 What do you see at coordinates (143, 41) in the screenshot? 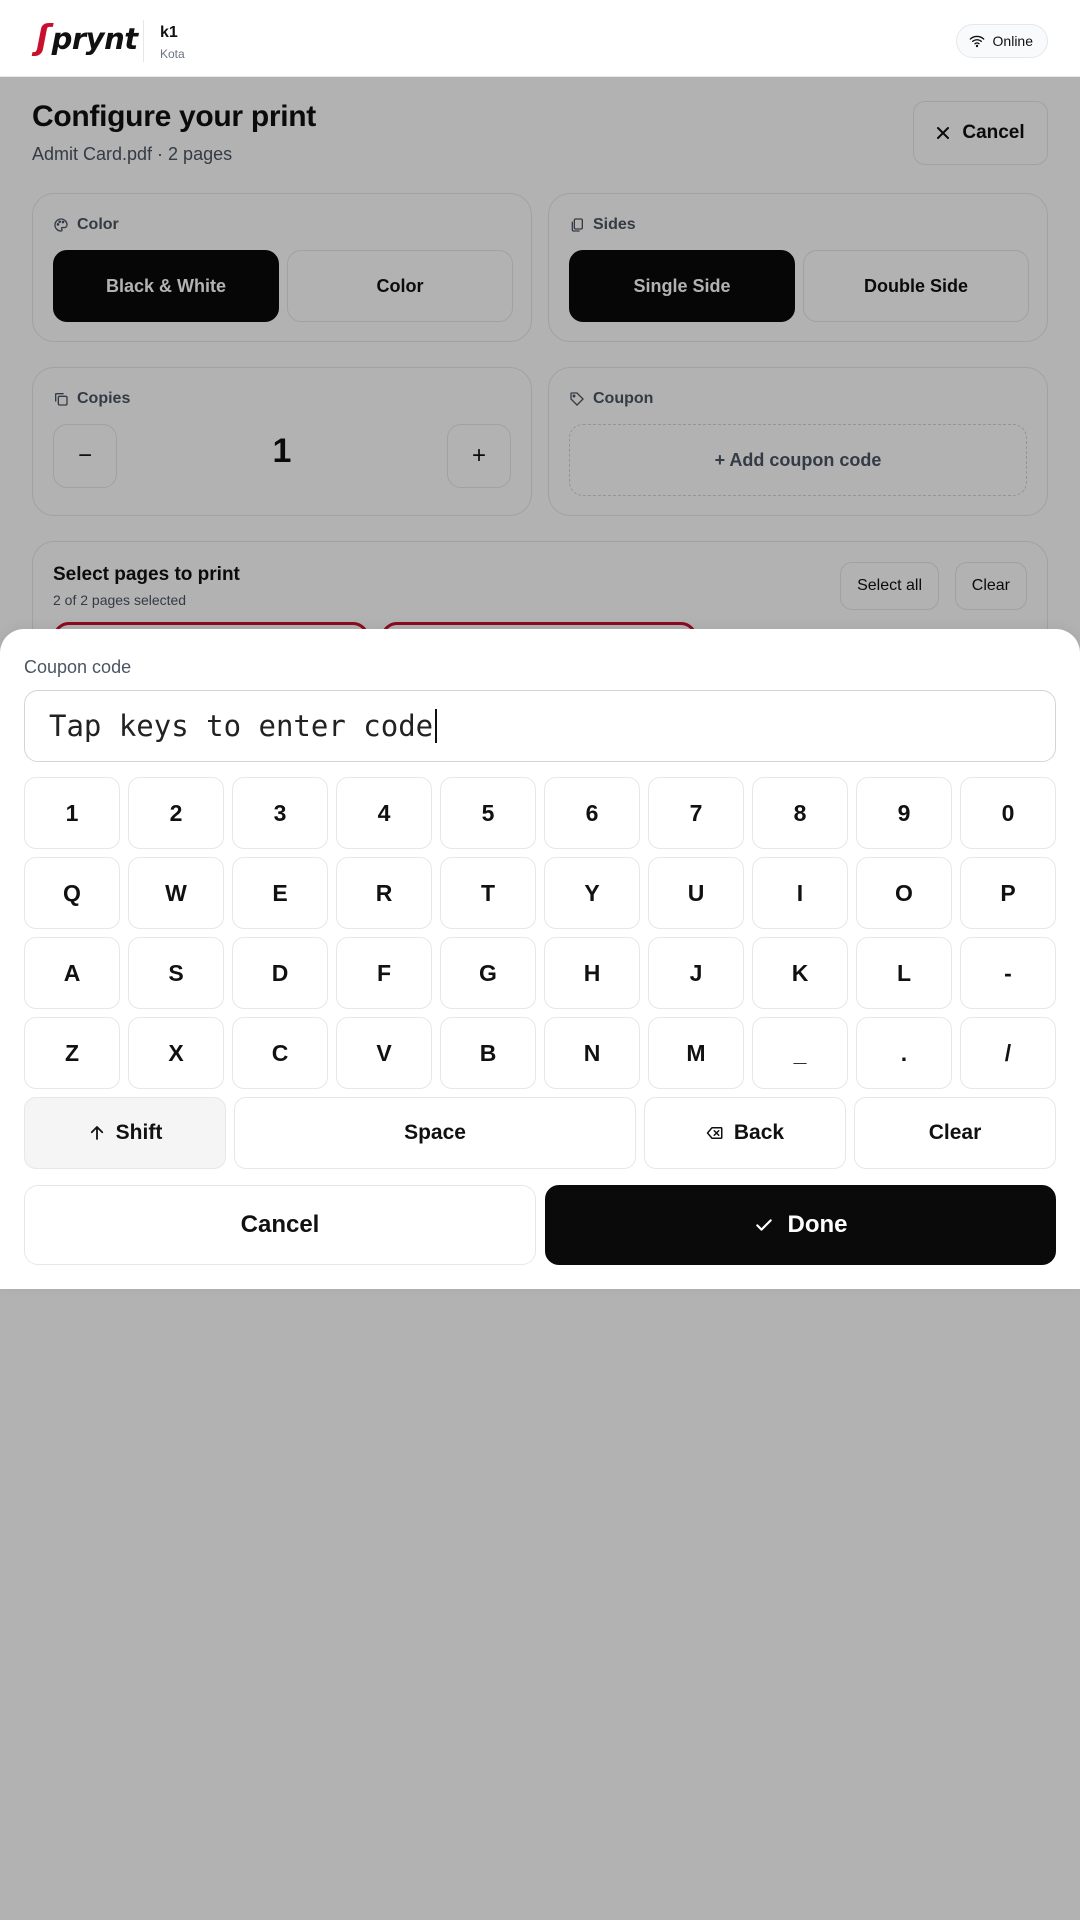
I see `header-divider` at bounding box center [143, 41].